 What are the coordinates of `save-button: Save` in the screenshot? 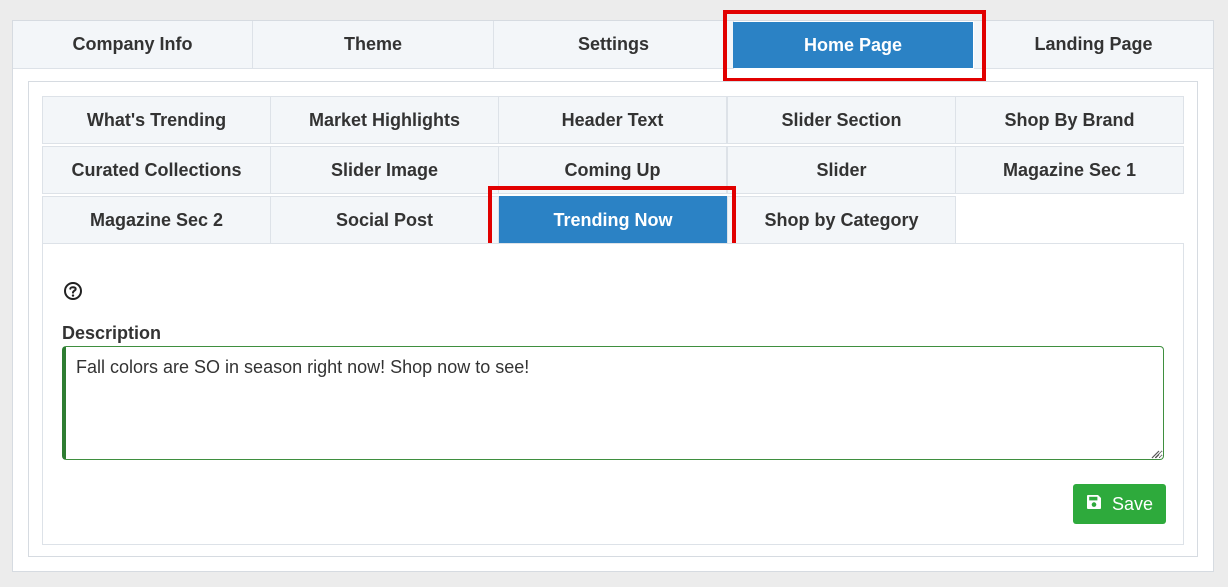 It's located at (1119, 504).